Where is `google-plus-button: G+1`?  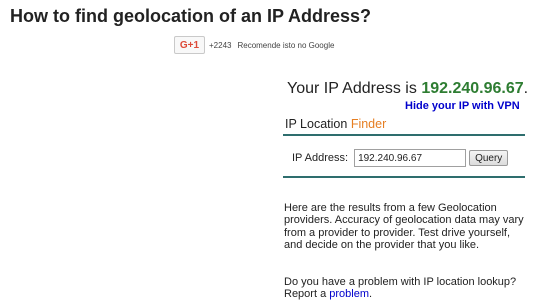
google-plus-button: G+1 is located at coordinates (189, 45).